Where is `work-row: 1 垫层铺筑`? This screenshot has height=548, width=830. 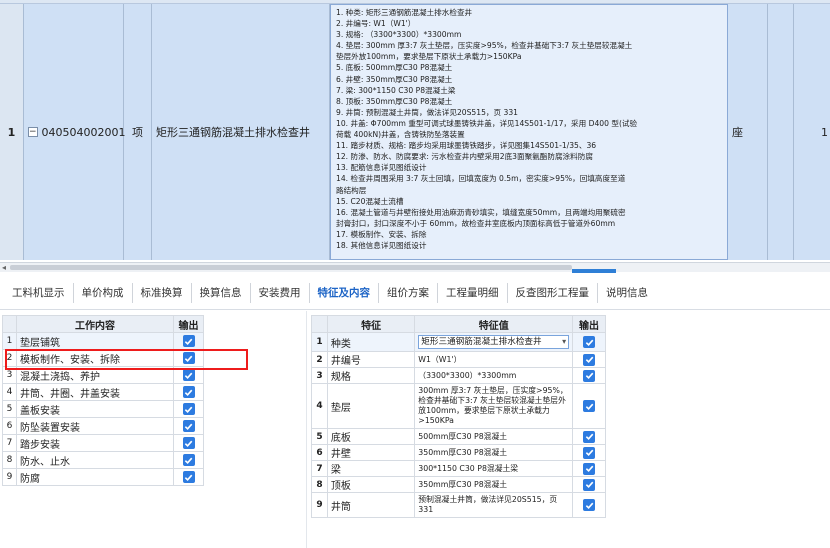 work-row: 1 垫层铺筑 is located at coordinates (103, 341).